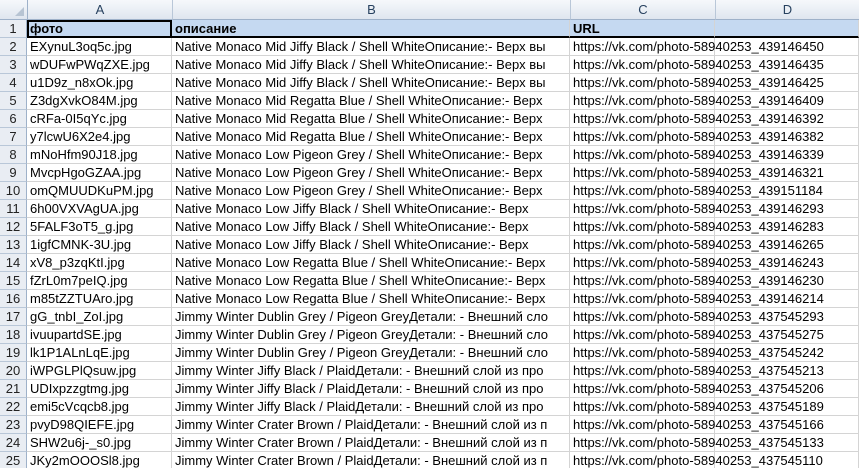 This screenshot has width=859, height=468. Describe the element at coordinates (697, 119) in the screenshot. I see `cell-url: https://vk.com/photo-58940253_439146392` at that location.